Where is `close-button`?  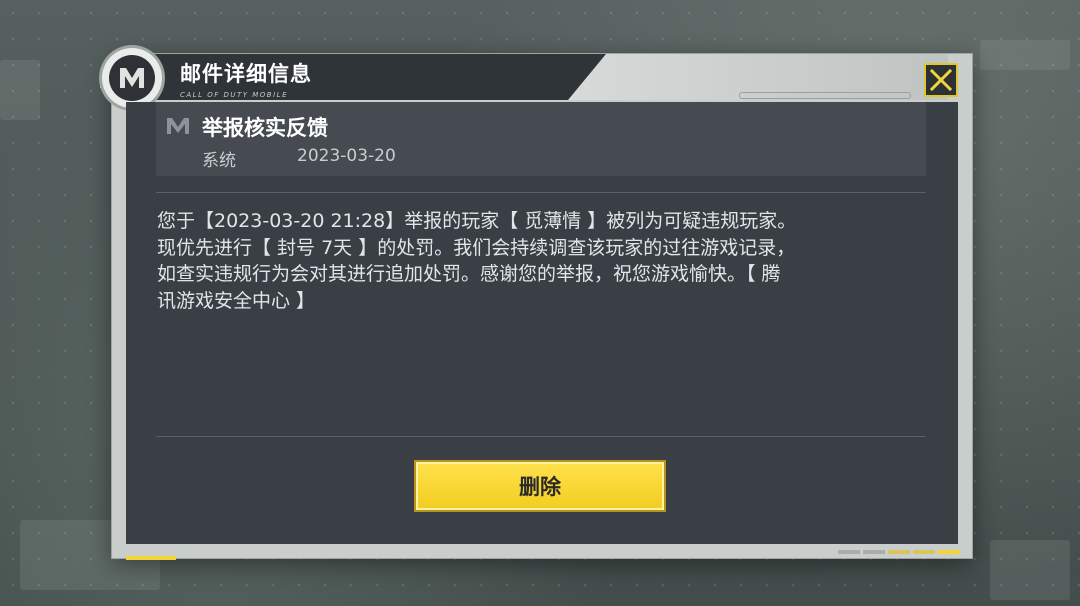 close-button is located at coordinates (941, 80).